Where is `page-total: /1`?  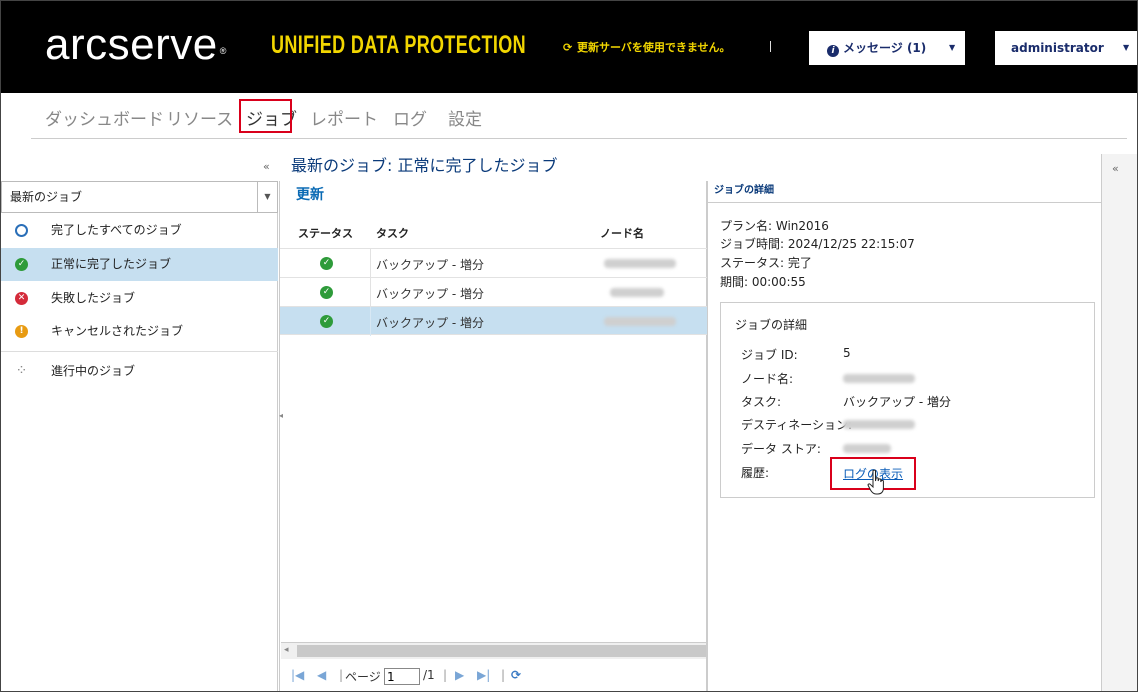
page-total: /1 is located at coordinates (429, 675).